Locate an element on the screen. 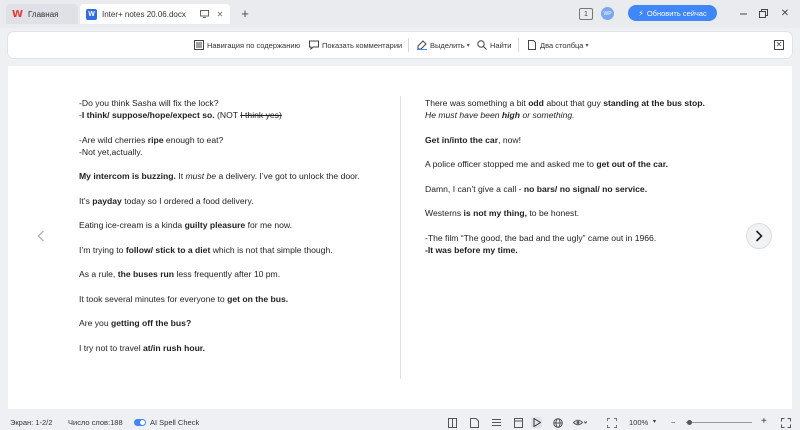 The width and height of the screenshot is (800, 430). globe-icon is located at coordinates (557, 422).